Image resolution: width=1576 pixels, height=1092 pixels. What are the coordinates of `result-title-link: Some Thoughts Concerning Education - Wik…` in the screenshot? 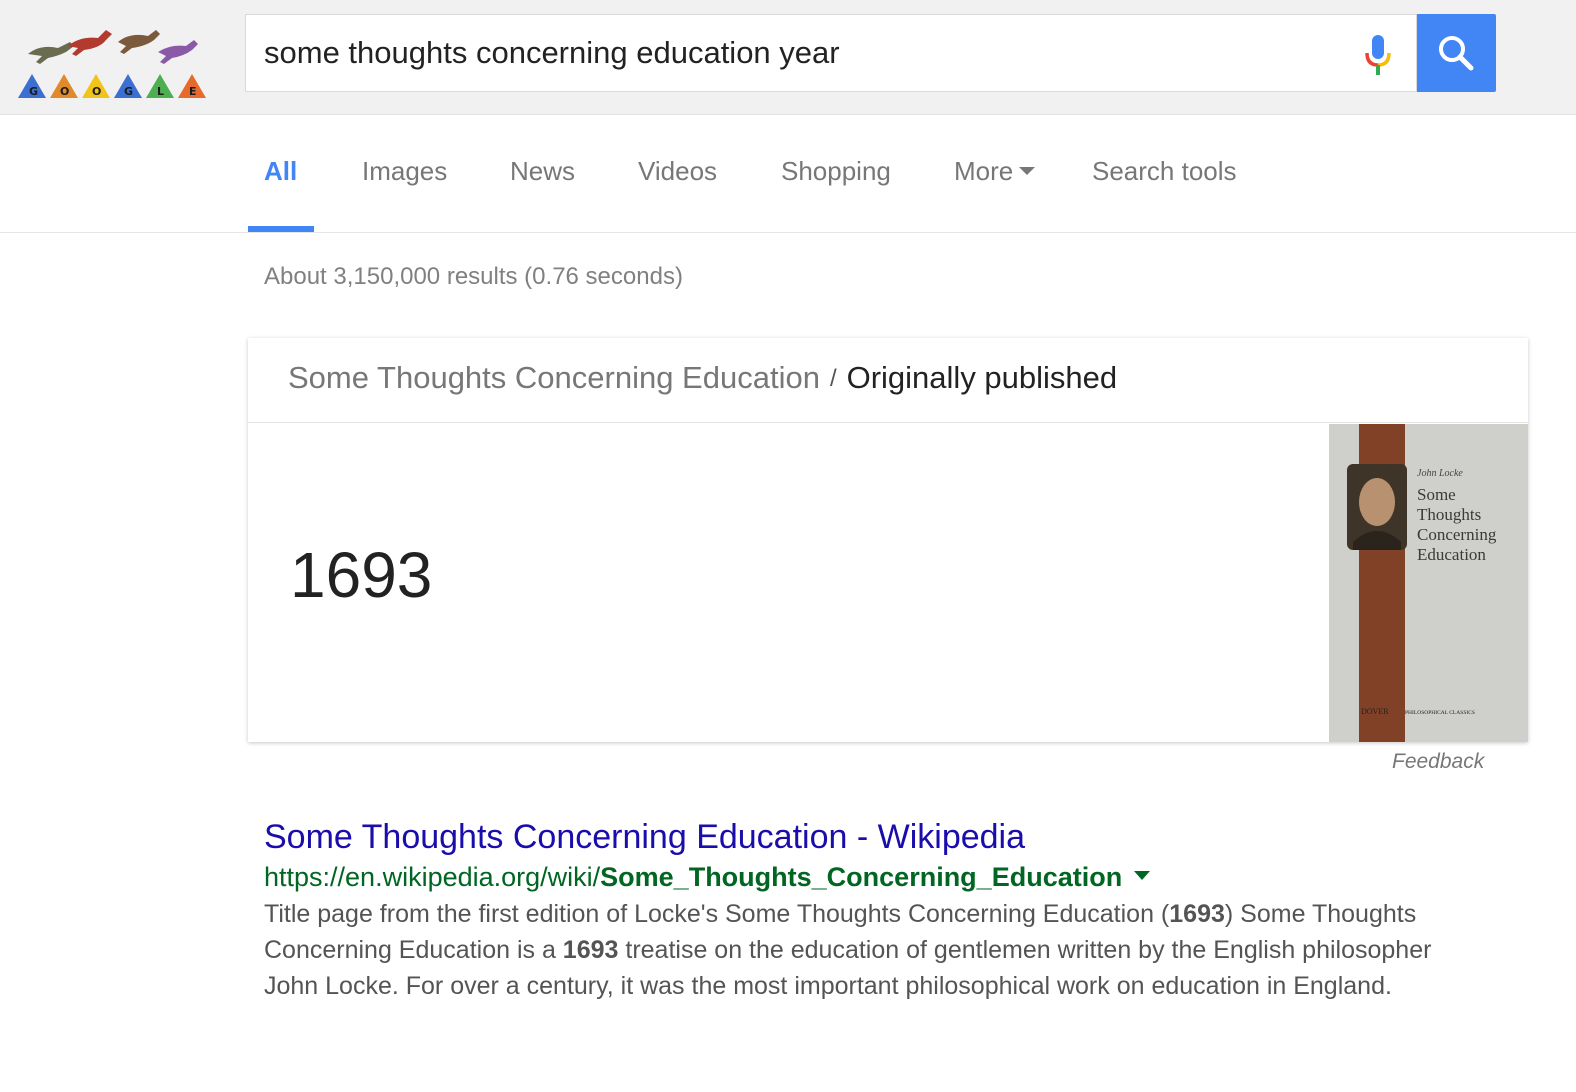 It's located at (644, 837).